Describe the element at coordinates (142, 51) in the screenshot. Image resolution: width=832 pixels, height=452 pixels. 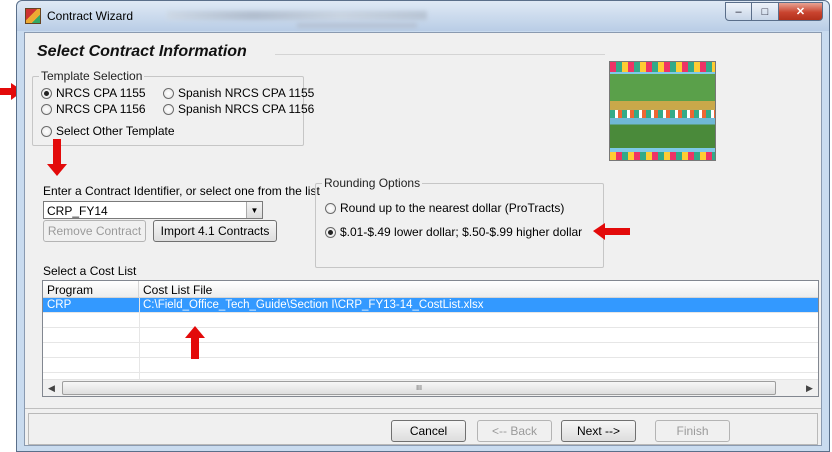
I see `page-title: Select Contract Information` at that location.